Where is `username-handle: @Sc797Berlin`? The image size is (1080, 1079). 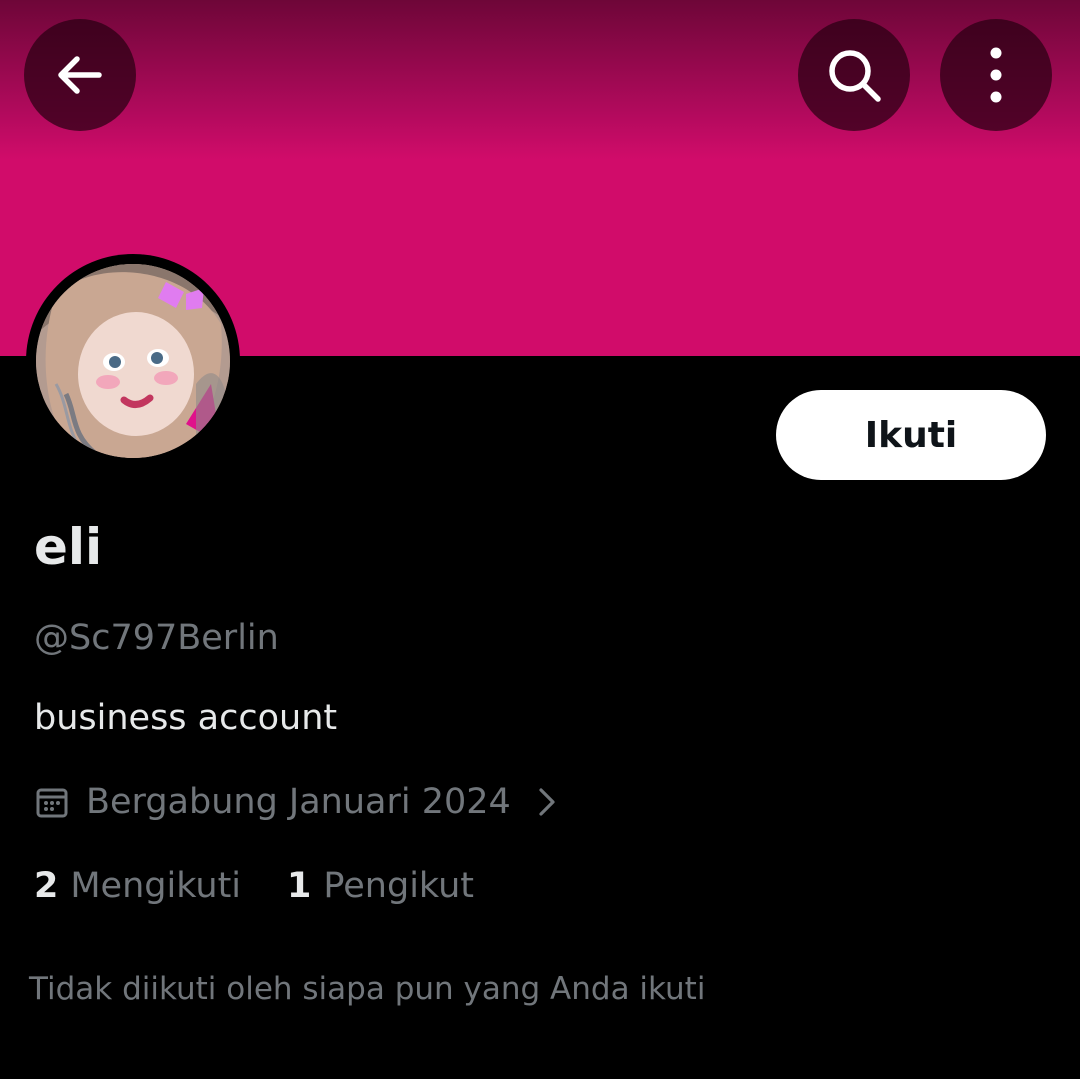 username-handle: @Sc797Berlin is located at coordinates (156, 638).